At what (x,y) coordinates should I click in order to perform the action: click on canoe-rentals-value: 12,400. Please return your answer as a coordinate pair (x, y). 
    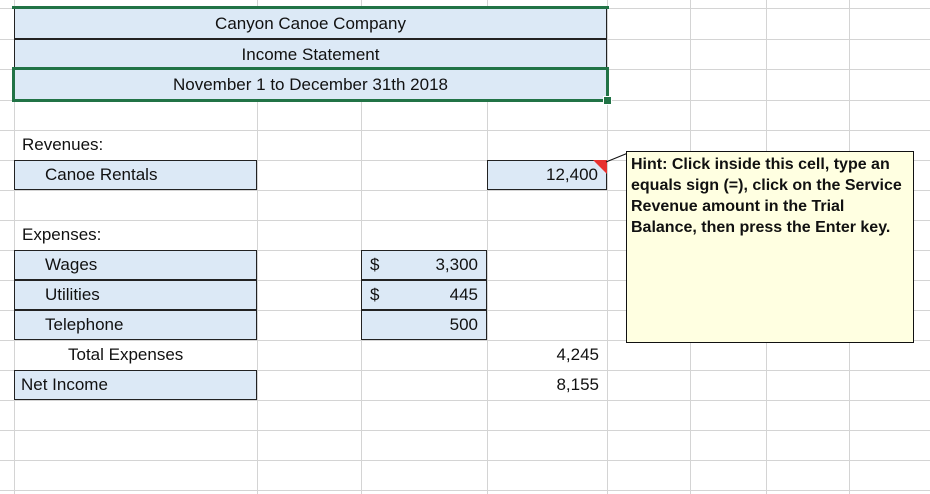
    Looking at the image, I should click on (572, 174).